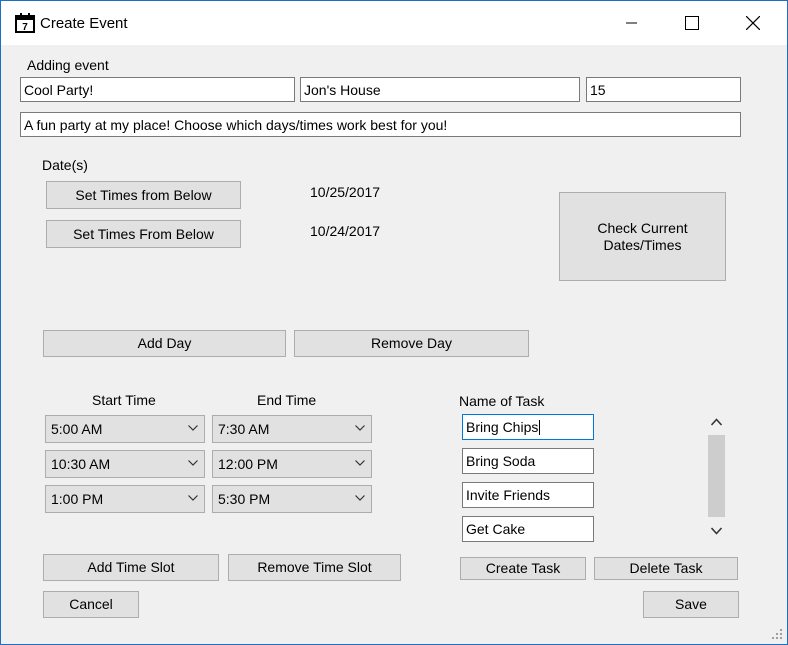  I want to click on event-name-field: Cool Party!, so click(157, 89).